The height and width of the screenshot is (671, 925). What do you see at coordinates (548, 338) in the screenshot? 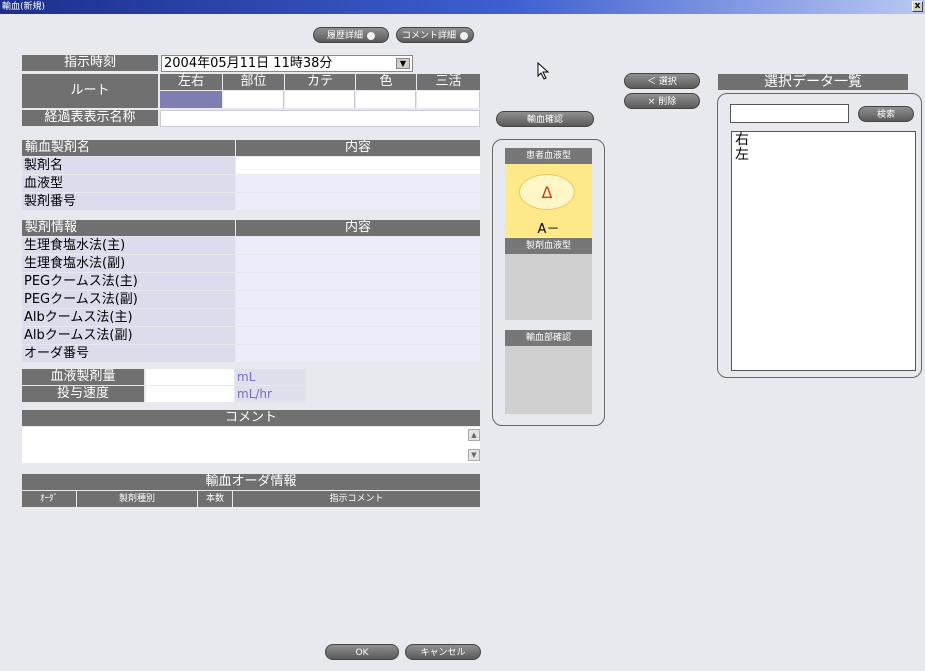
I see `dept-confirm-label: 輸血部確認` at bounding box center [548, 338].